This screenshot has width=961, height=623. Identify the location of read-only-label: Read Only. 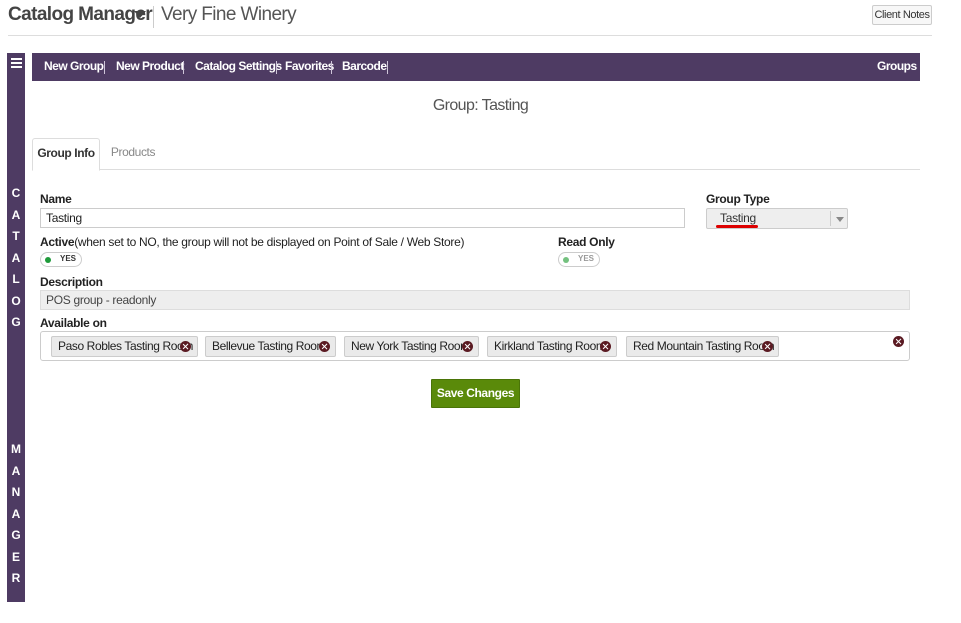
(586, 242).